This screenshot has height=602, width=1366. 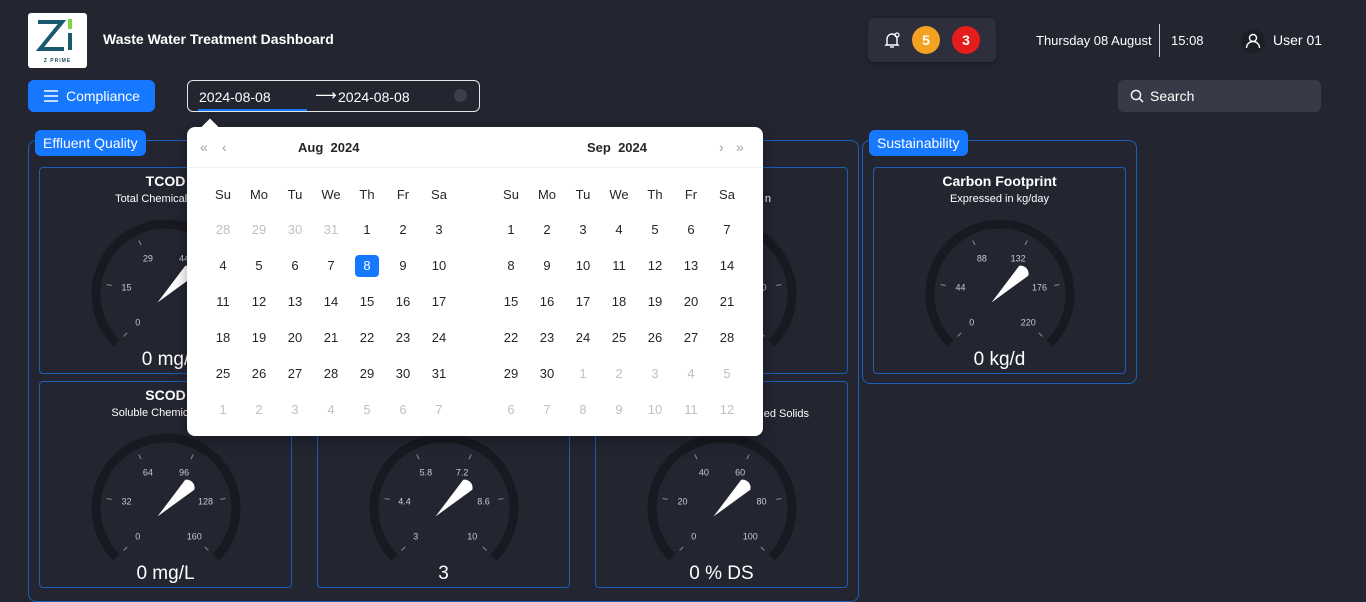 I want to click on prev-month-icon: ‹, so click(x=224, y=147).